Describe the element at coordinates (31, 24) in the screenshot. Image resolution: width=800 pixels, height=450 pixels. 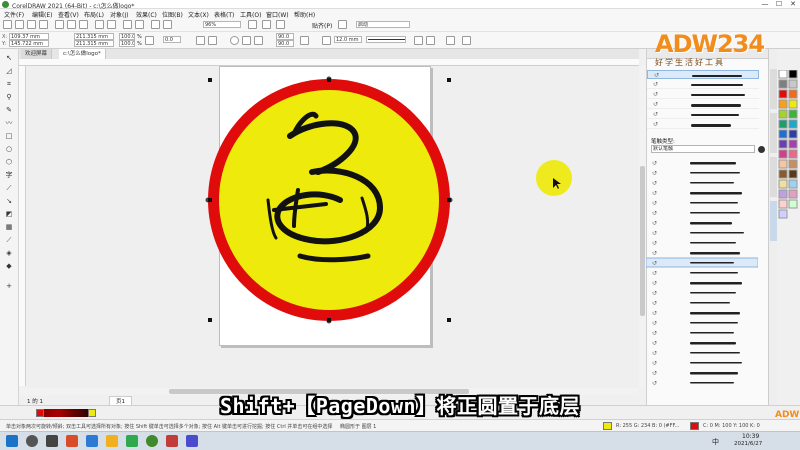
I see `save-icon` at that location.